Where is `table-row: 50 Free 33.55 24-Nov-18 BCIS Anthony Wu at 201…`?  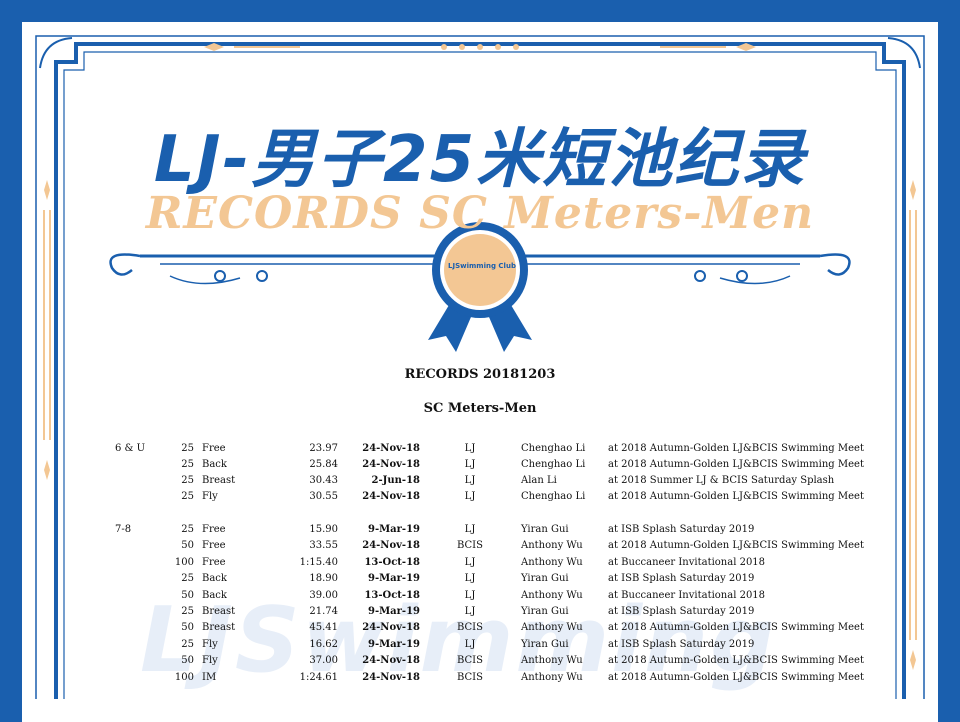 table-row: 50 Free 33.55 24-Nov-18 BCIS Anthony Wu at 201… is located at coordinates (480, 548).